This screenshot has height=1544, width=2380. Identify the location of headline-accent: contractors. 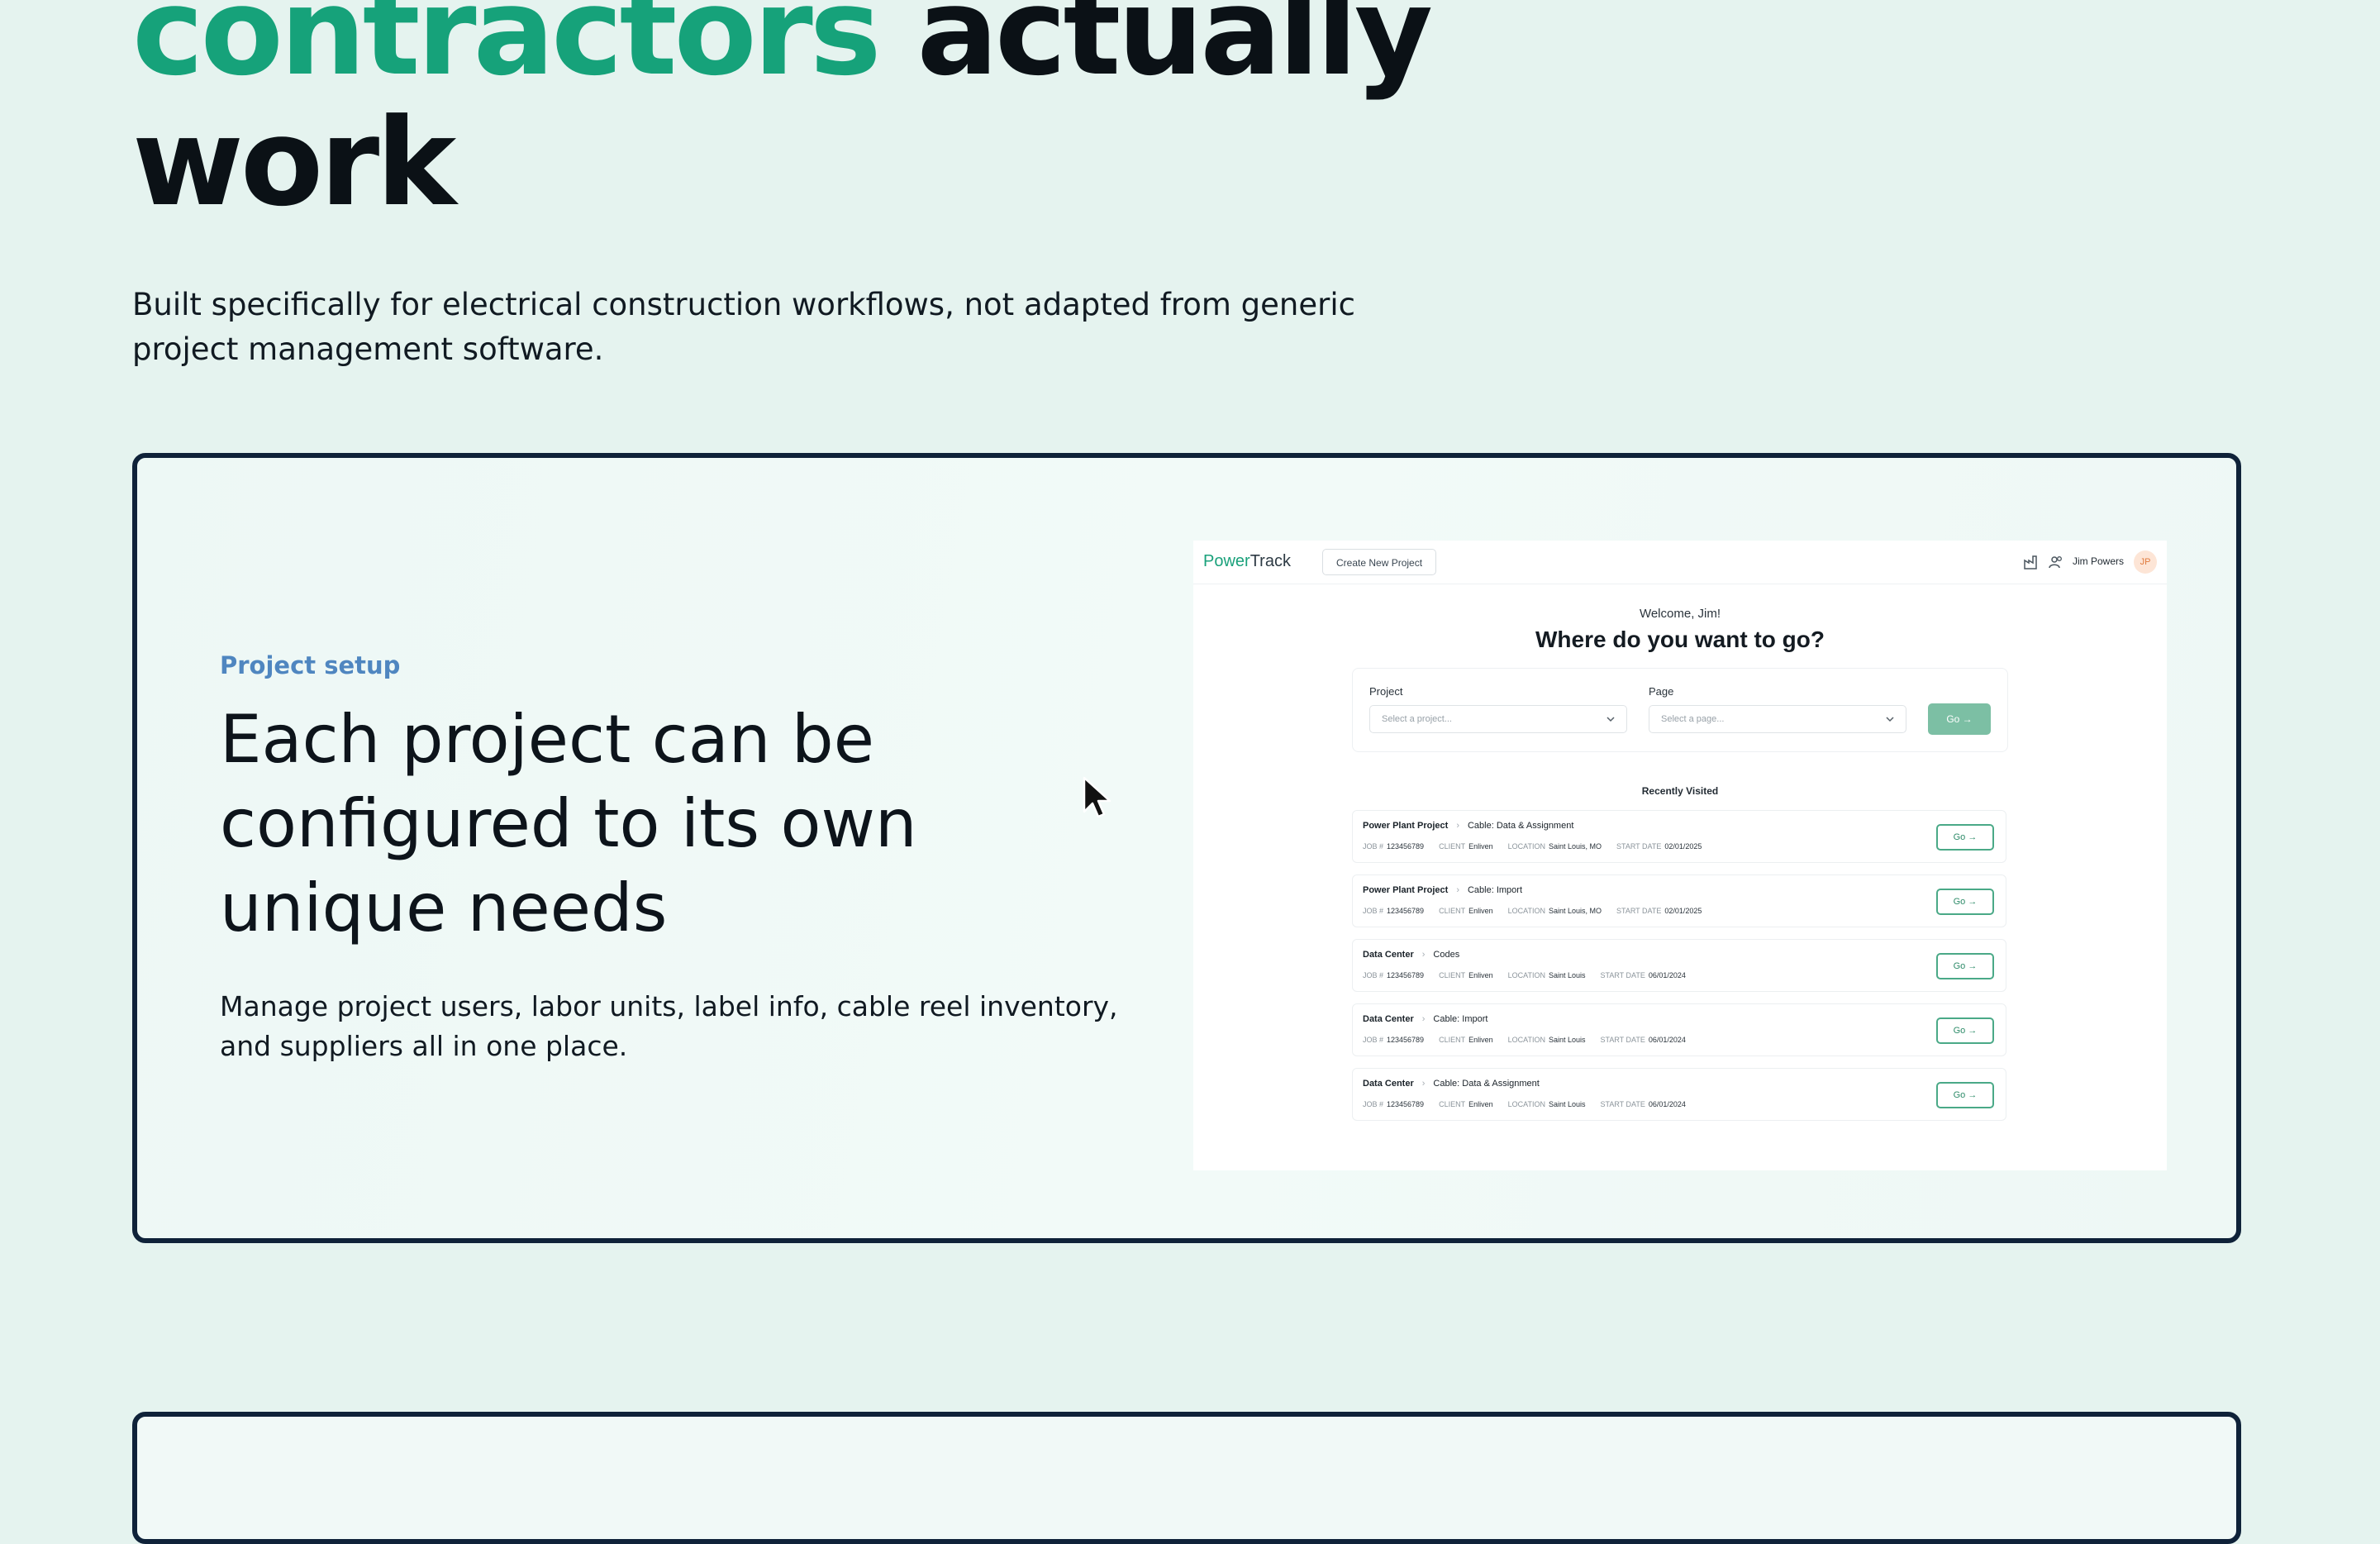
(507, 51).